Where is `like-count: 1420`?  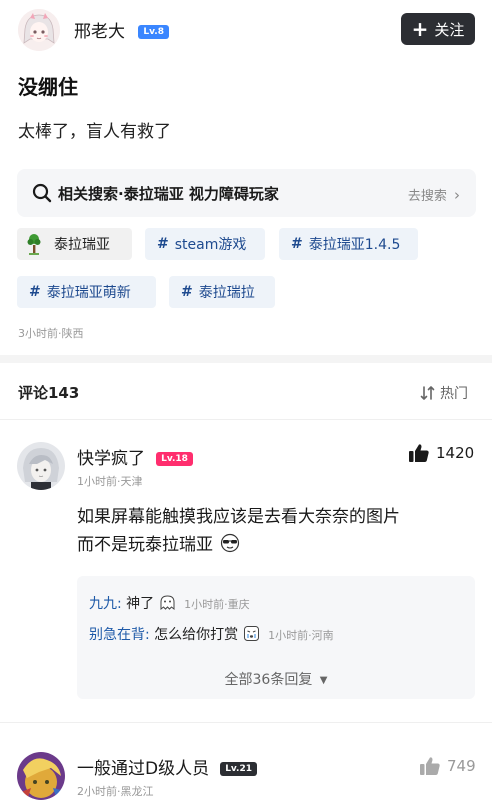 like-count: 1420 is located at coordinates (455, 453).